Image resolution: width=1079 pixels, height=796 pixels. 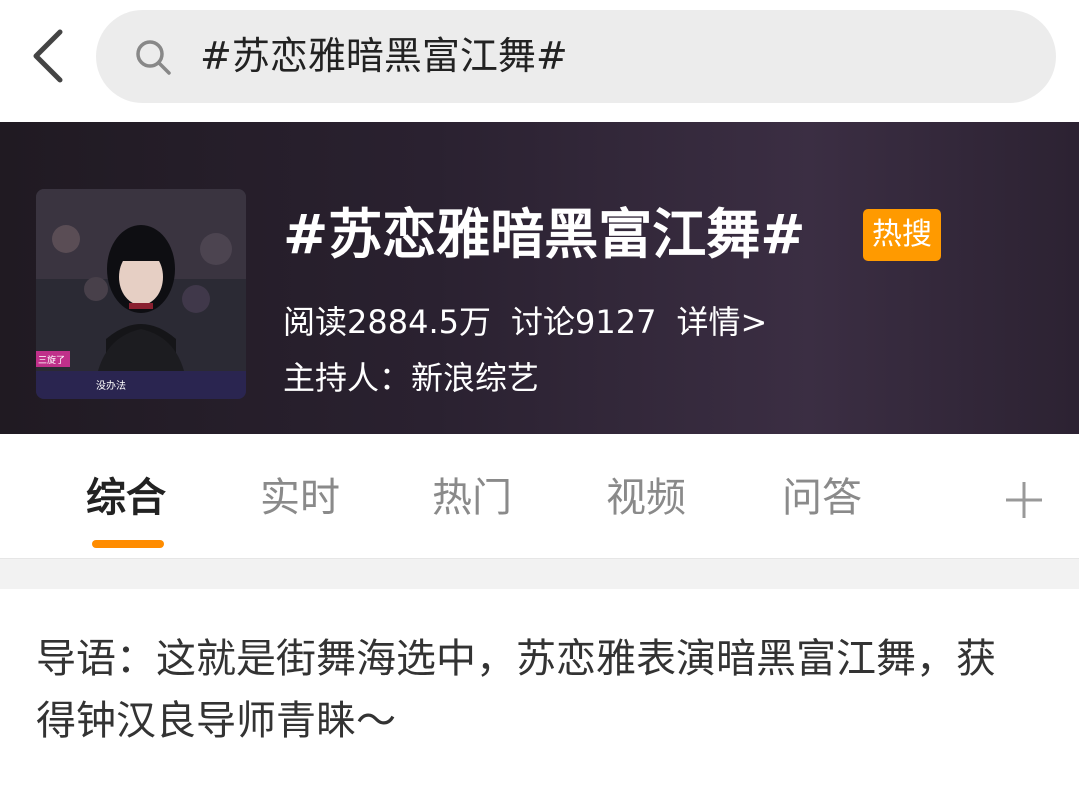 I want to click on read-count: 阅读2884.5万, so click(x=387, y=322).